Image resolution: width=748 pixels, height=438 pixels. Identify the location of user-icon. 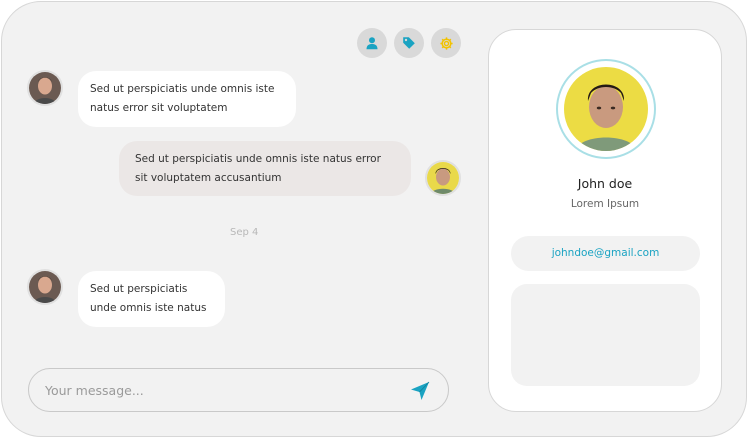
(372, 43).